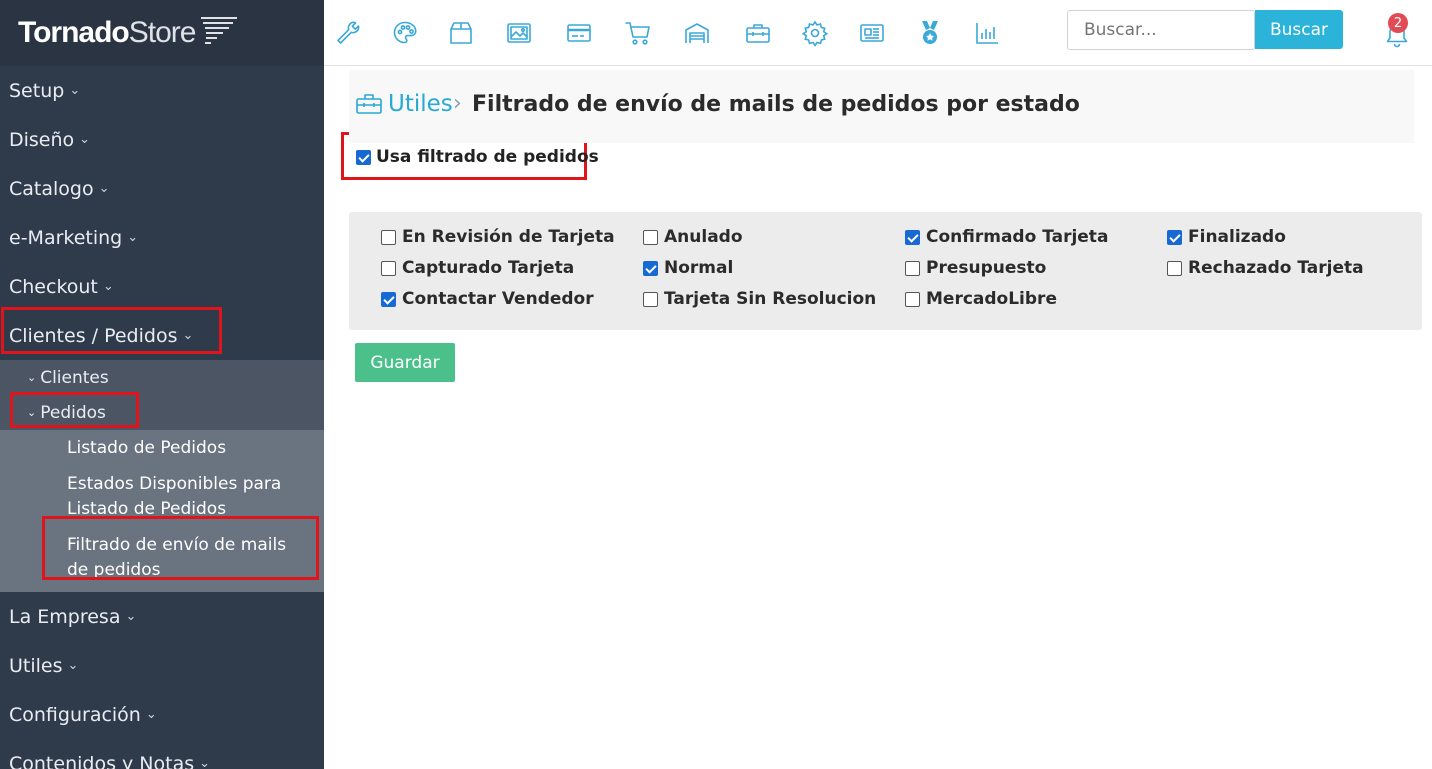  Describe the element at coordinates (162, 412) in the screenshot. I see `sidebar-subitem-pedidos: ⌄ Pedidos` at that location.